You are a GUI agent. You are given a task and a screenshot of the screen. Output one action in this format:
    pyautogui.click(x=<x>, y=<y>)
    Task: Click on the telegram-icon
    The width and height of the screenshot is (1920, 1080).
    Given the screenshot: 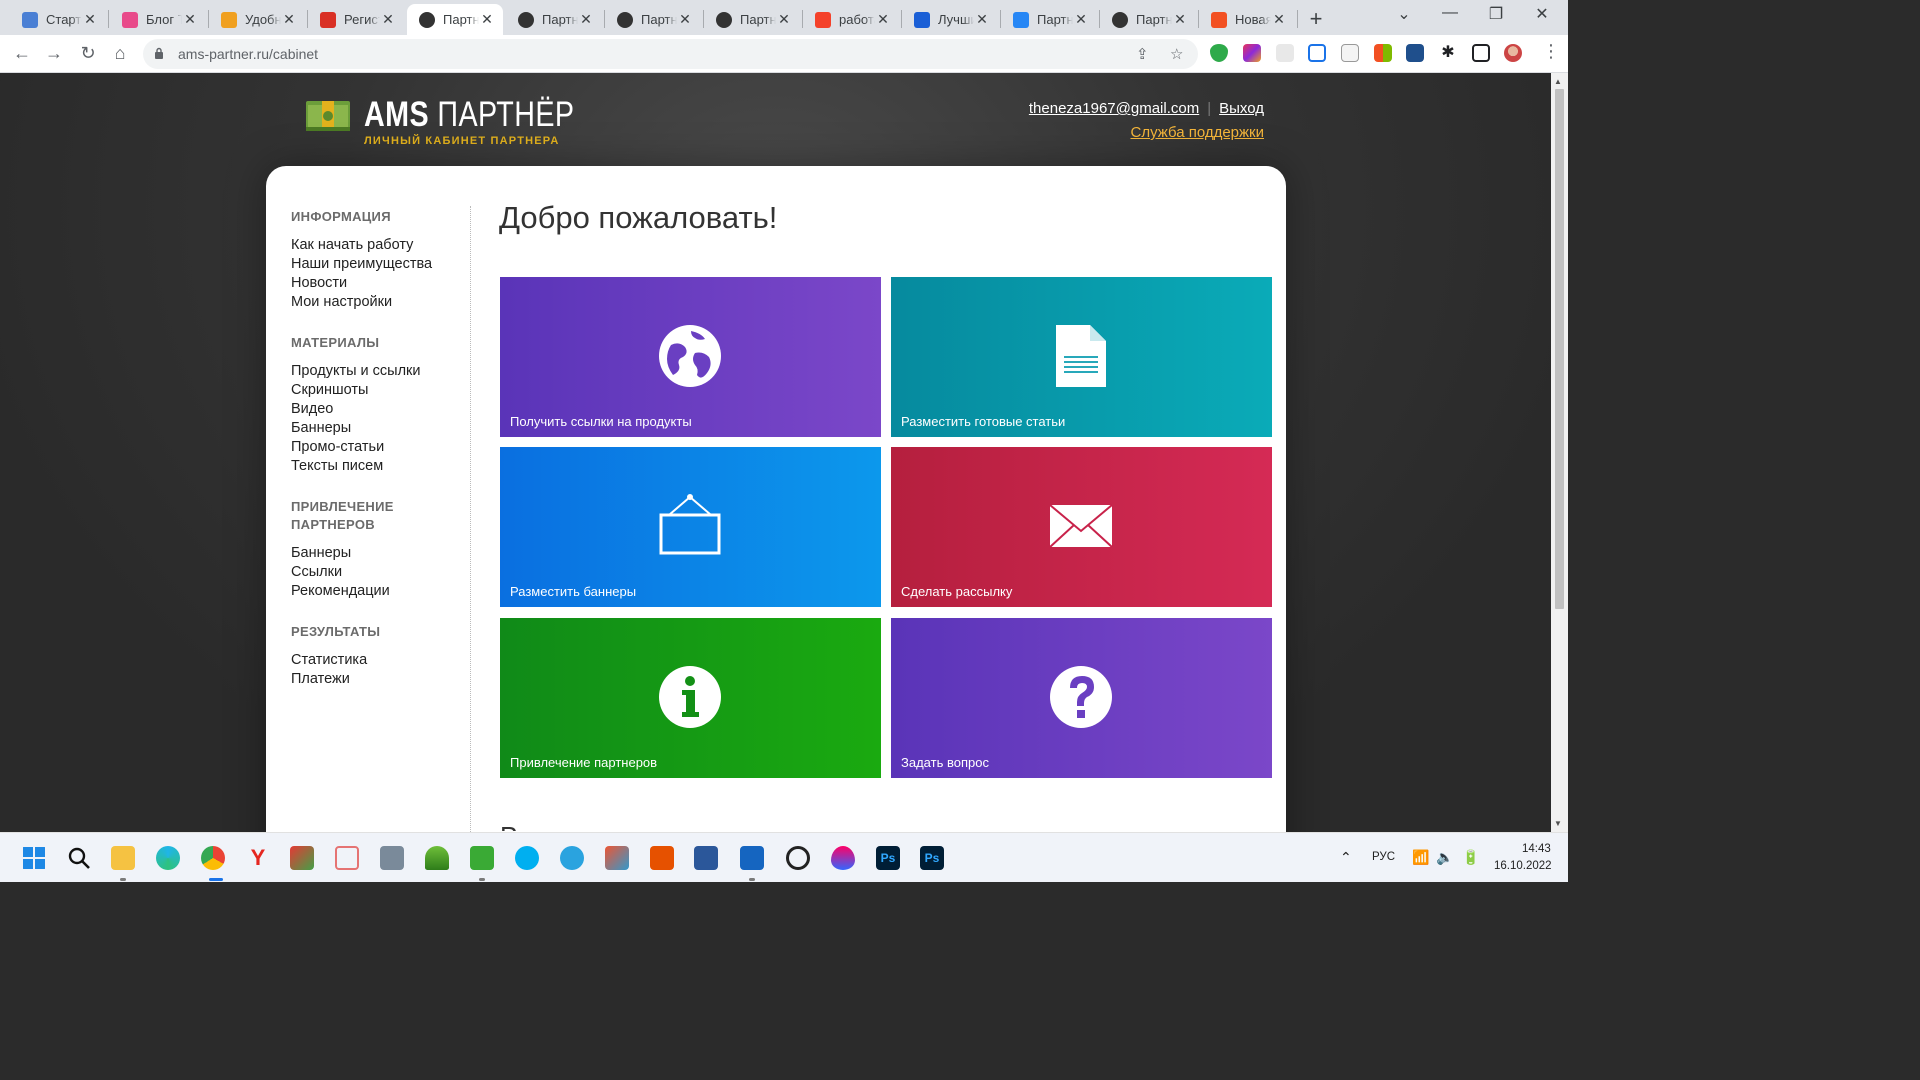 What is the action you would take?
    pyautogui.click(x=572, y=858)
    